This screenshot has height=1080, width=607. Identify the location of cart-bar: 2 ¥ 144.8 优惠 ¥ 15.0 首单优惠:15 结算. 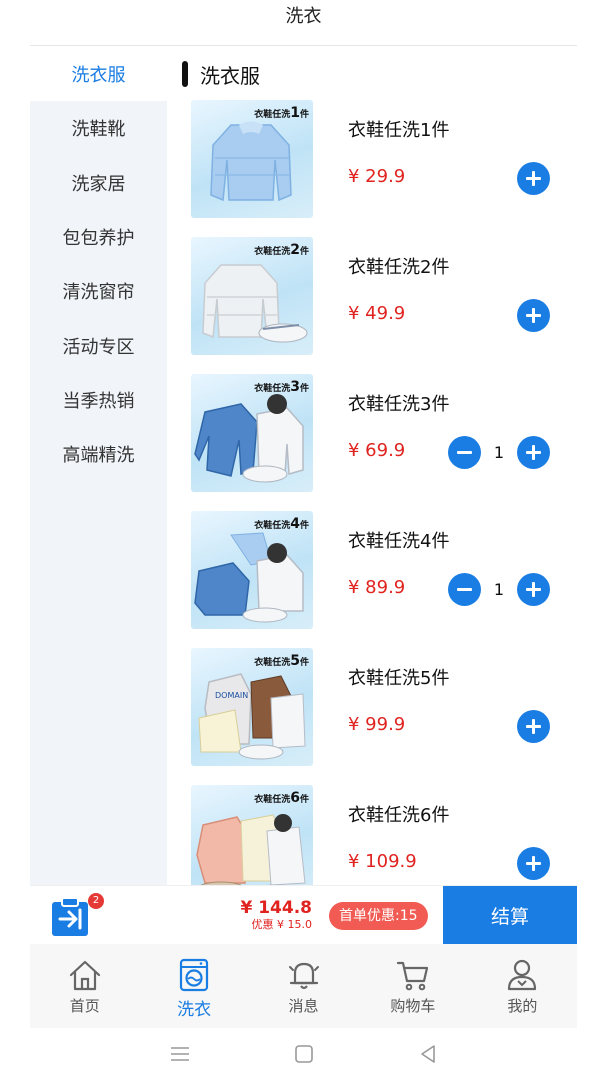
(303, 915).